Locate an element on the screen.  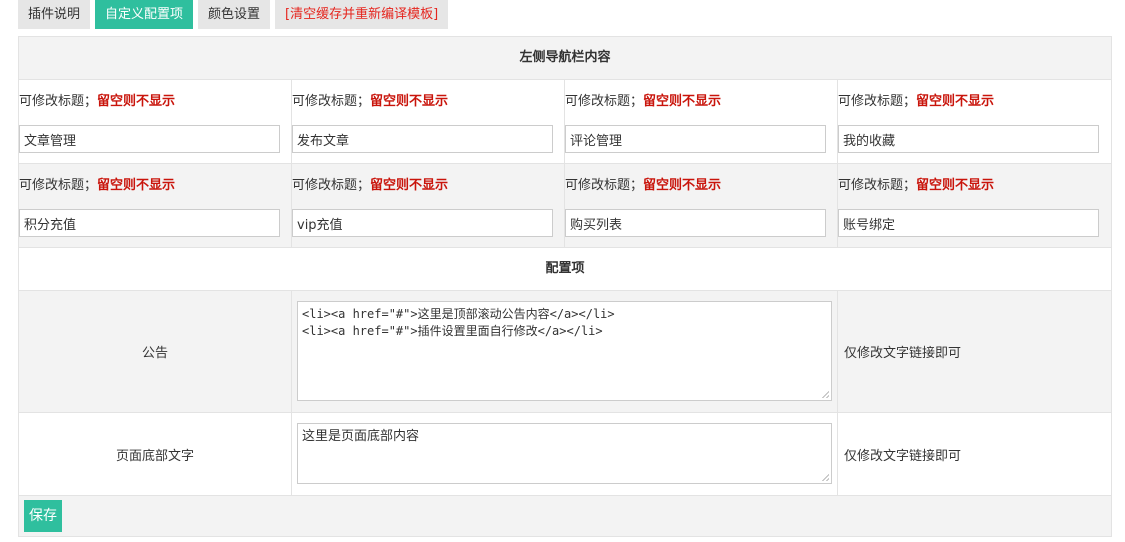
tab-plugin-description: 插件说明 is located at coordinates (54, 14).